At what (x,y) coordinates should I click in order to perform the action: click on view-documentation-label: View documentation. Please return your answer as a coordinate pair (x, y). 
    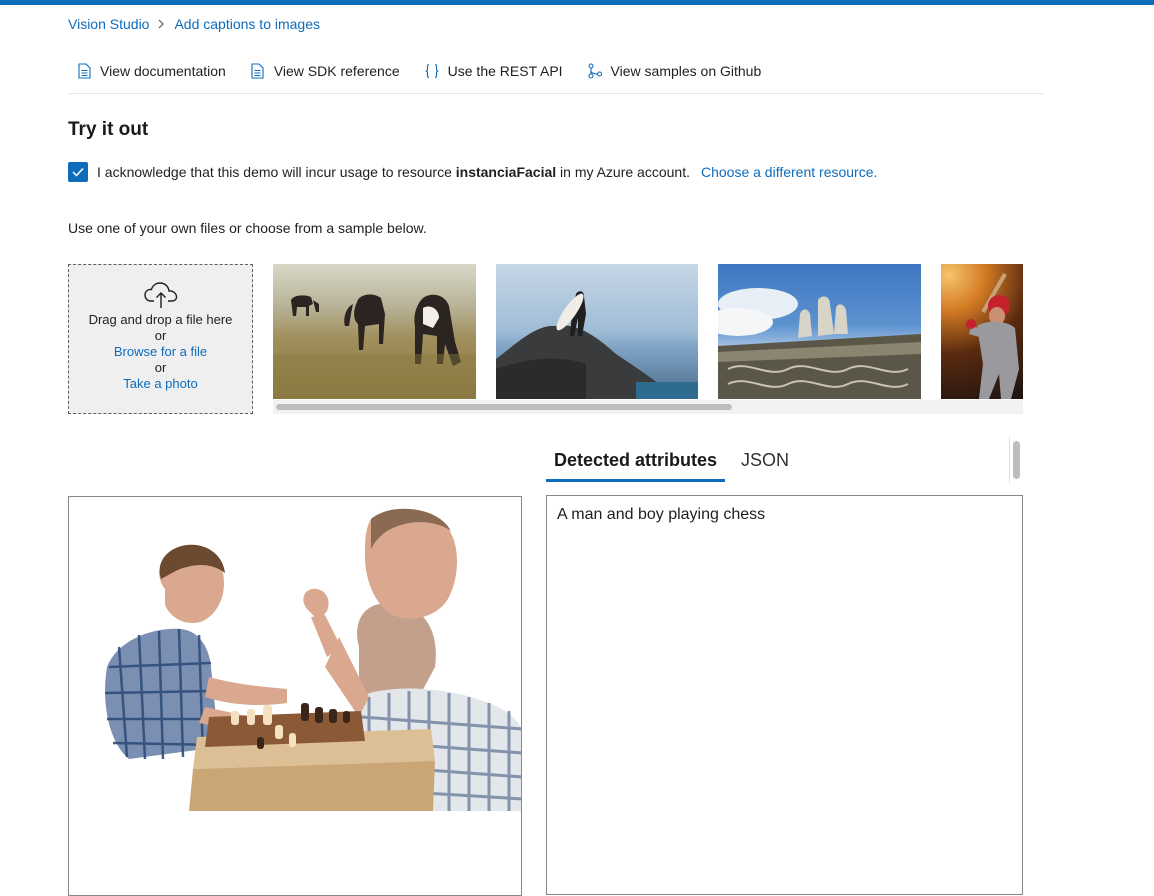
    Looking at the image, I should click on (163, 71).